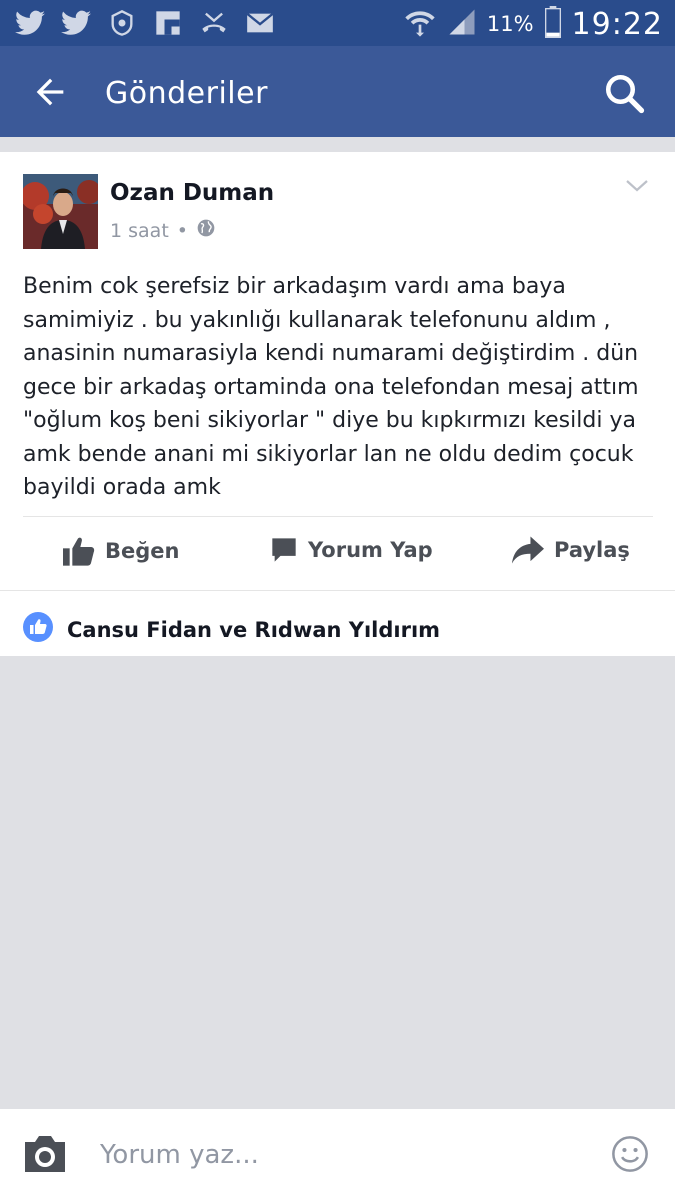 The image size is (675, 1200). I want to click on chevron-down-icon, so click(637, 186).